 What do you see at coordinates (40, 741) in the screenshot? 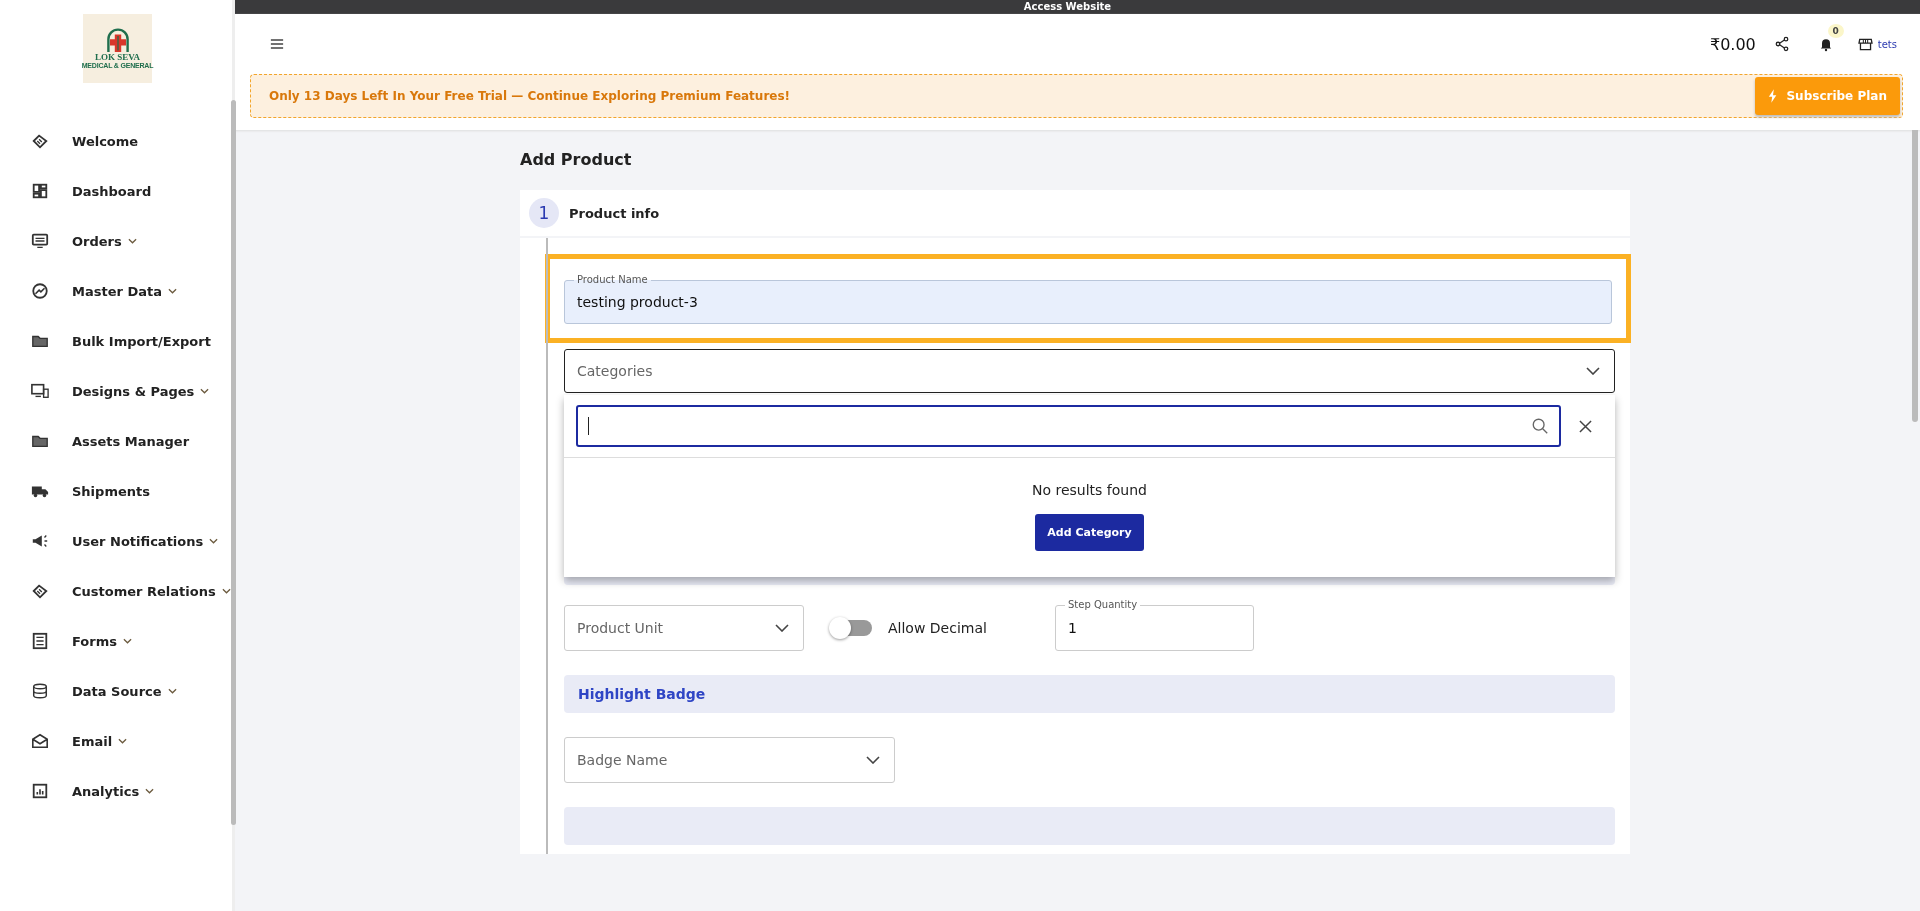
I see `mail-icon` at bounding box center [40, 741].